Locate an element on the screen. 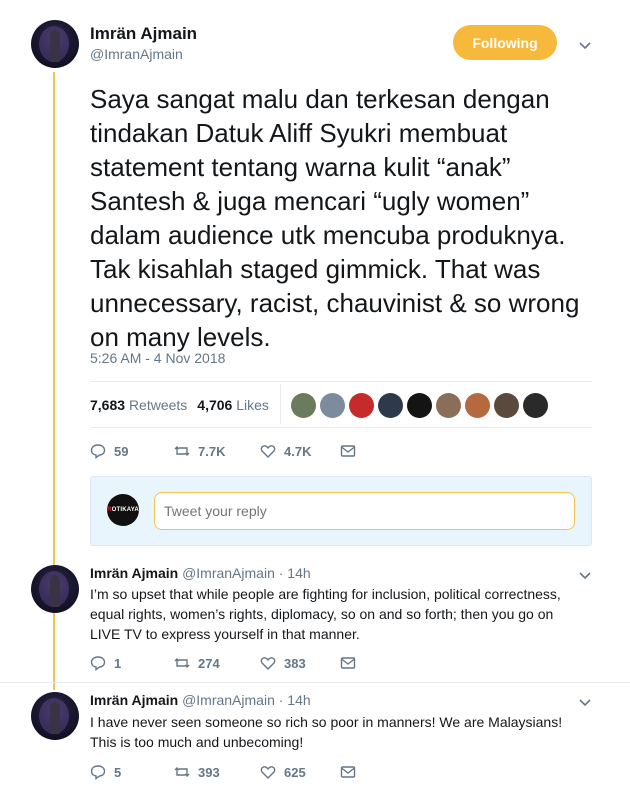 This screenshot has height=790, width=630. author-handle: @ImranAjmain is located at coordinates (136, 54).